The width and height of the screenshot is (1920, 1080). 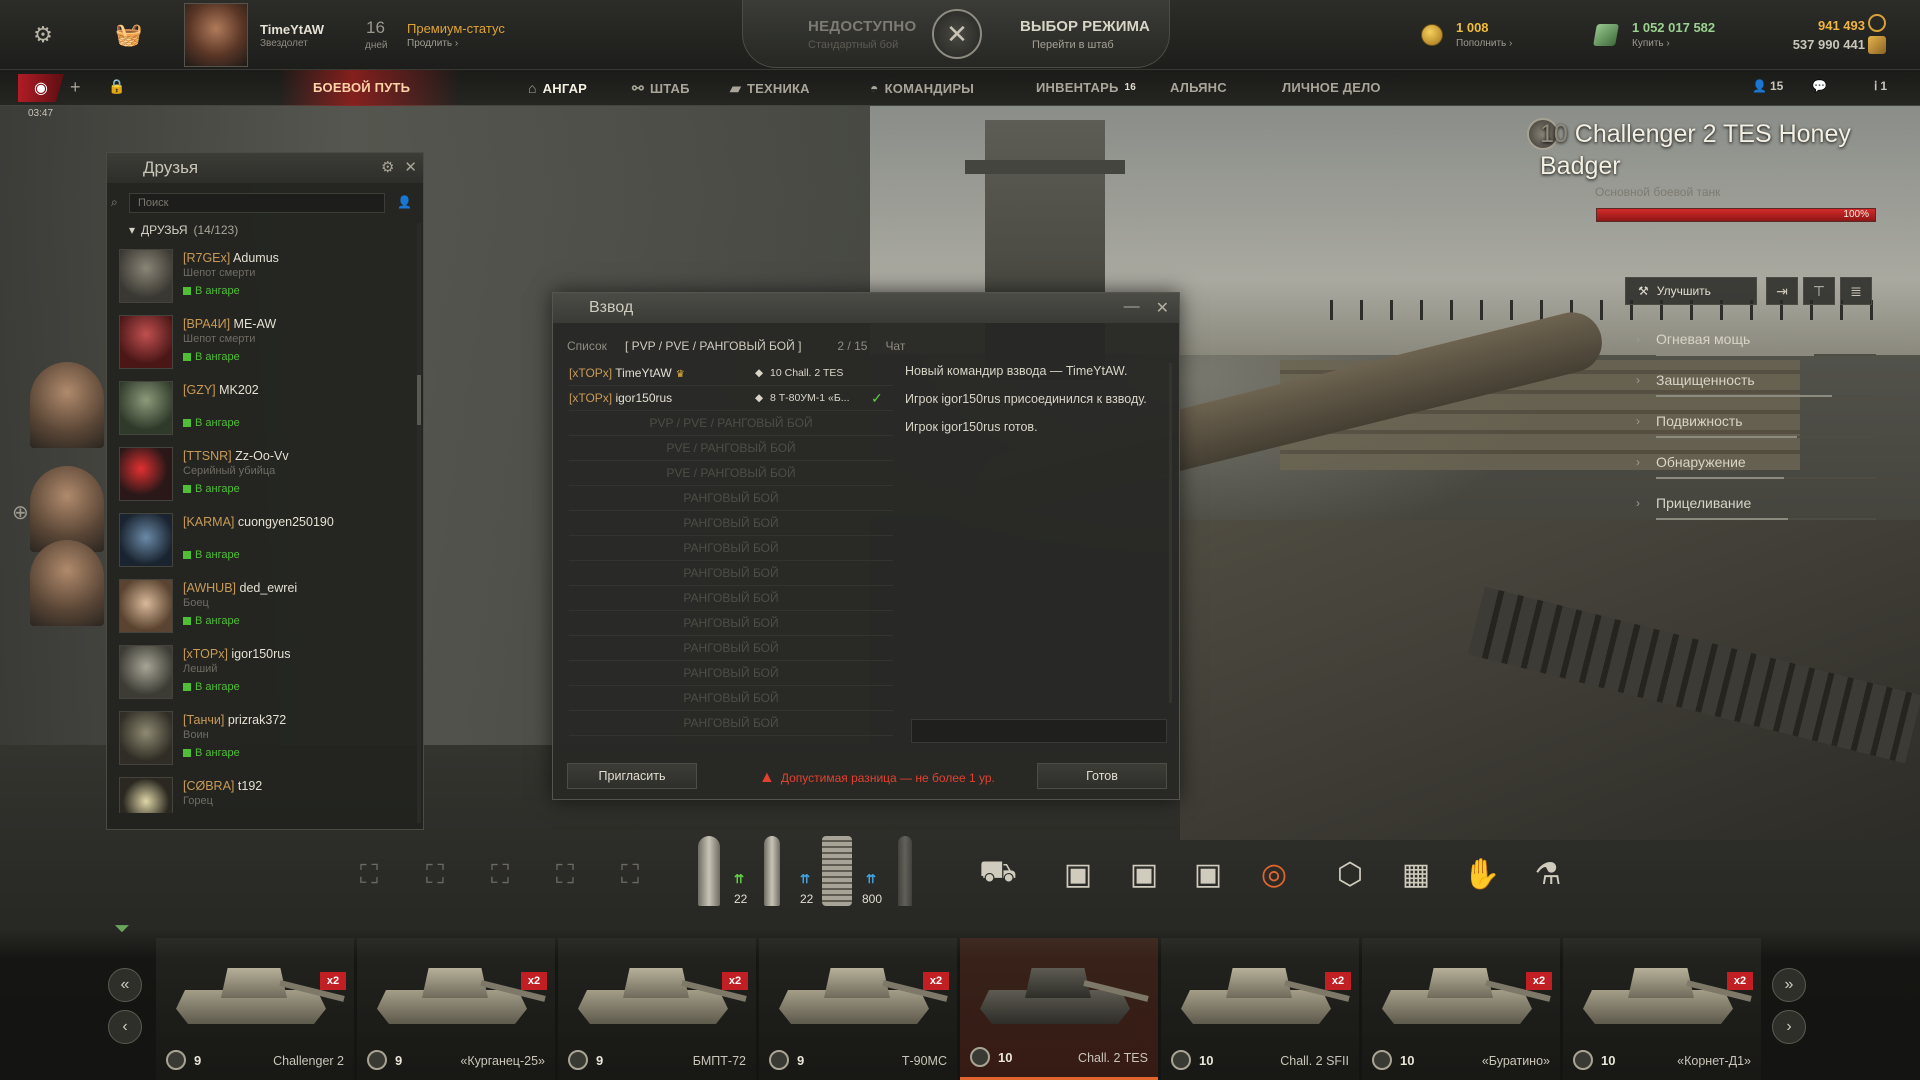 What do you see at coordinates (632, 776) in the screenshot?
I see `invite-button: Пригласить` at bounding box center [632, 776].